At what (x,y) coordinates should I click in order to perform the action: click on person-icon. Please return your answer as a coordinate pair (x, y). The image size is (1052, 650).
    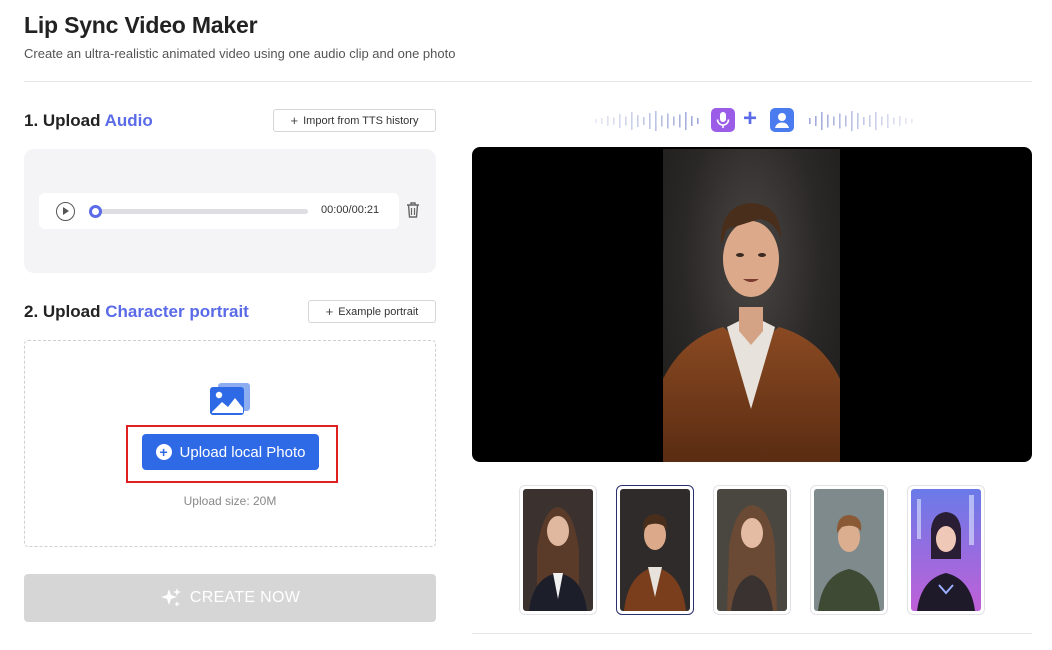
    Looking at the image, I should click on (782, 120).